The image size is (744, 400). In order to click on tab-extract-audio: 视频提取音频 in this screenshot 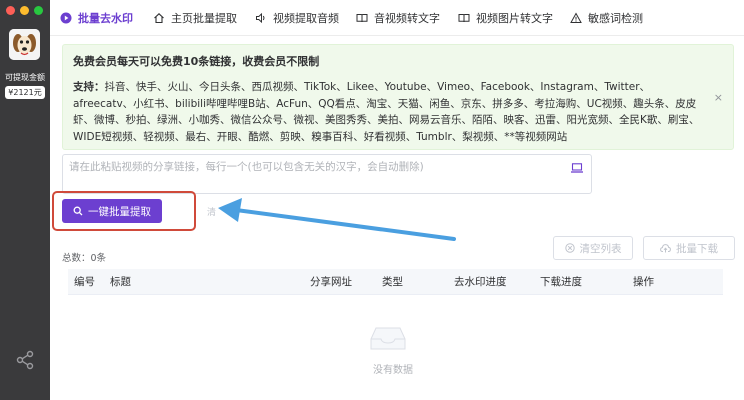, I will do `click(297, 18)`.